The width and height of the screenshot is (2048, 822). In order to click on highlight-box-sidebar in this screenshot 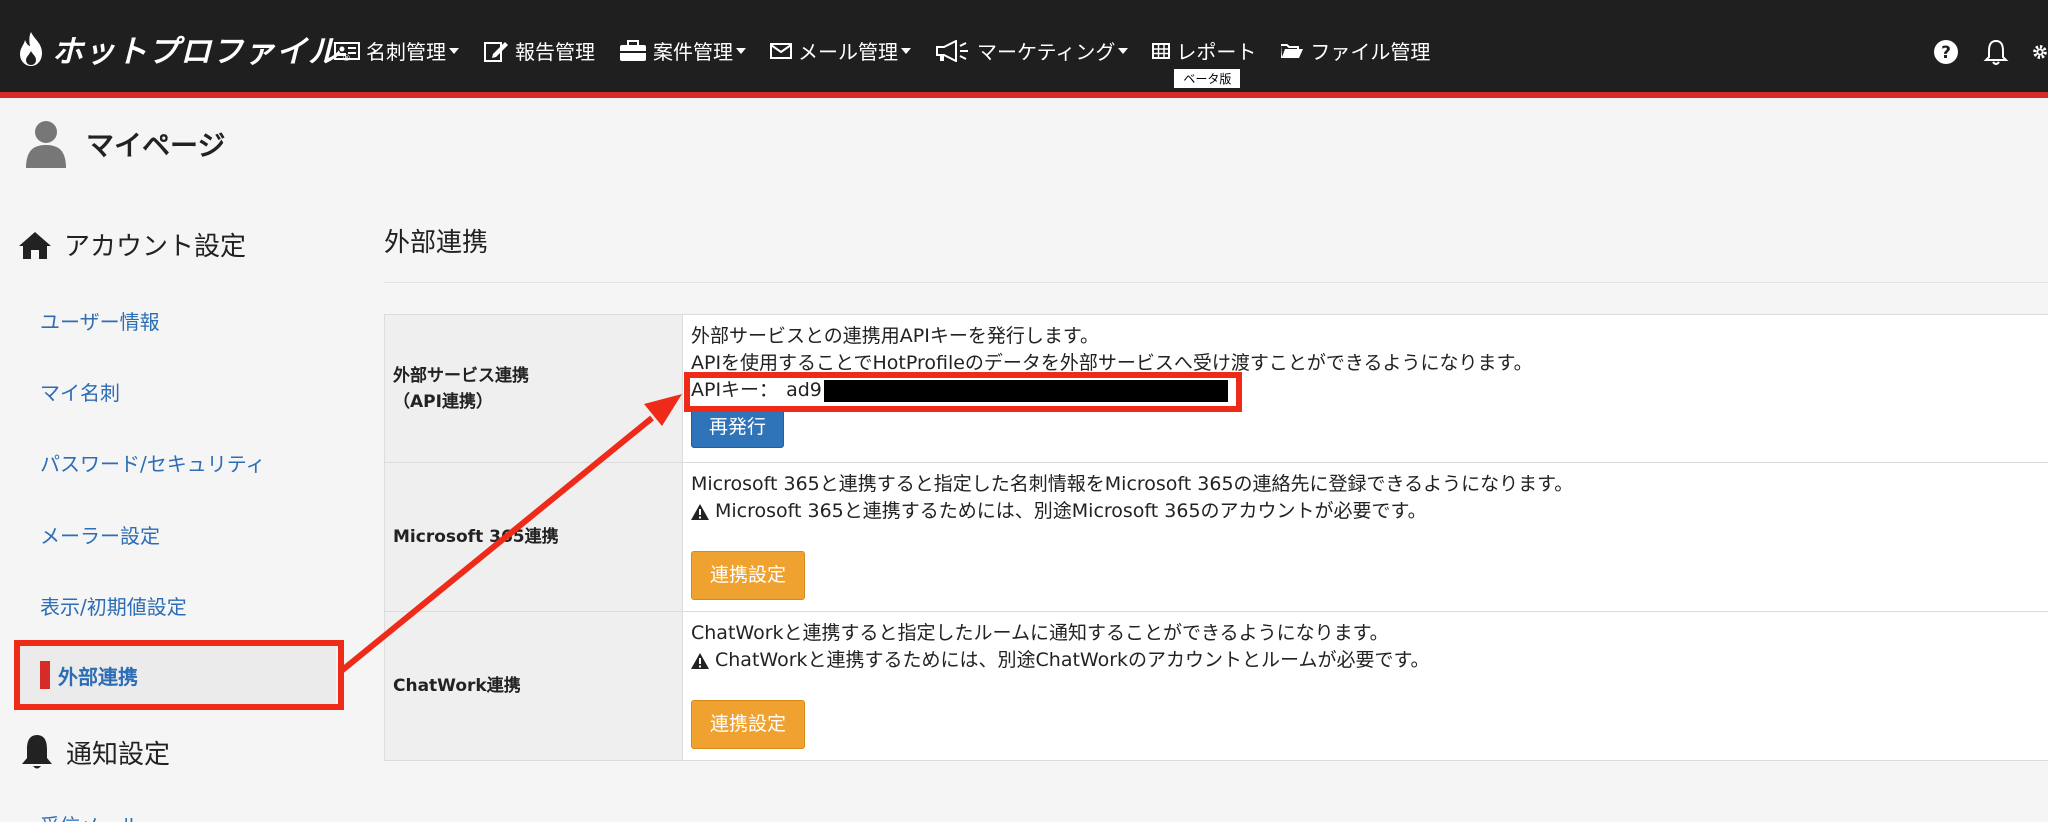, I will do `click(179, 675)`.